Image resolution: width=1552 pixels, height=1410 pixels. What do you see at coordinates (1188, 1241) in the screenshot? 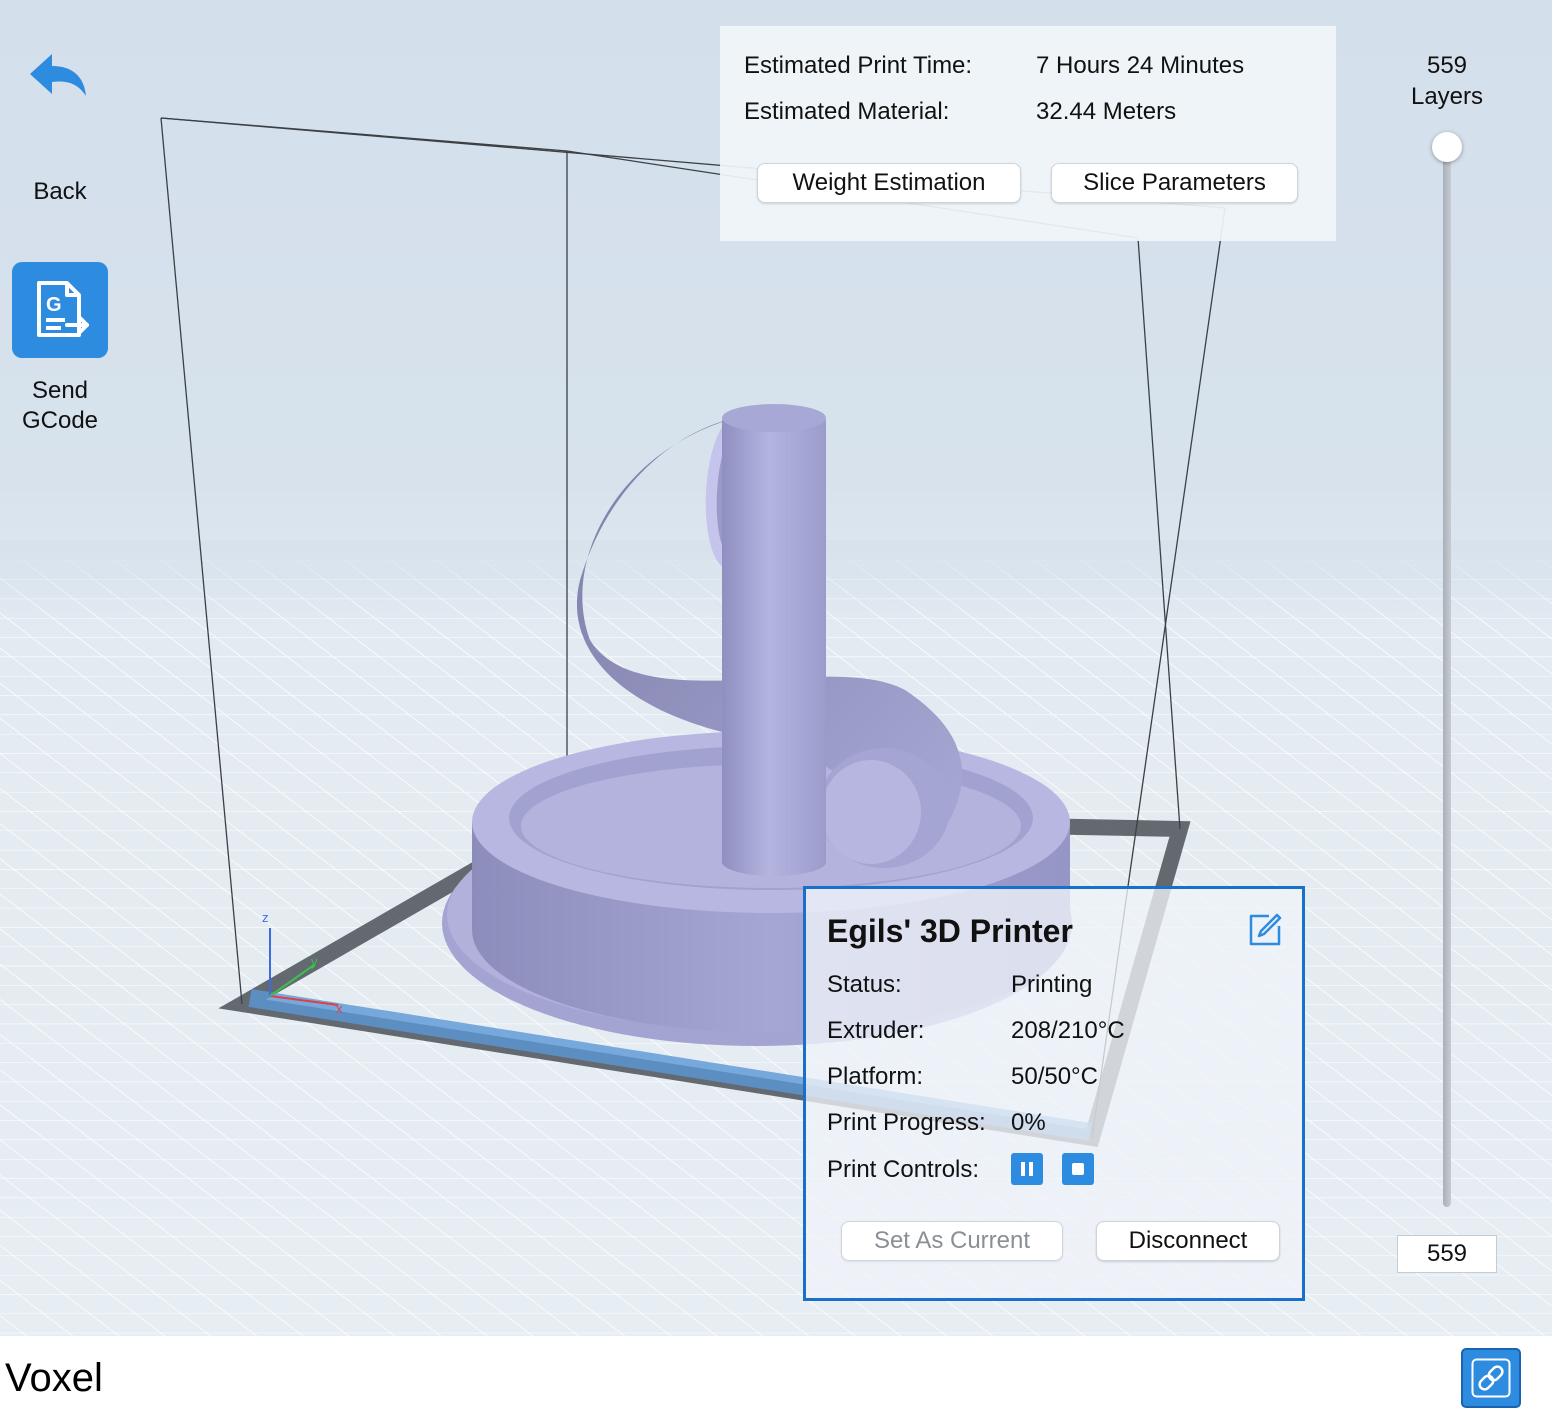
I see `disconnect-button: Disconnect` at bounding box center [1188, 1241].